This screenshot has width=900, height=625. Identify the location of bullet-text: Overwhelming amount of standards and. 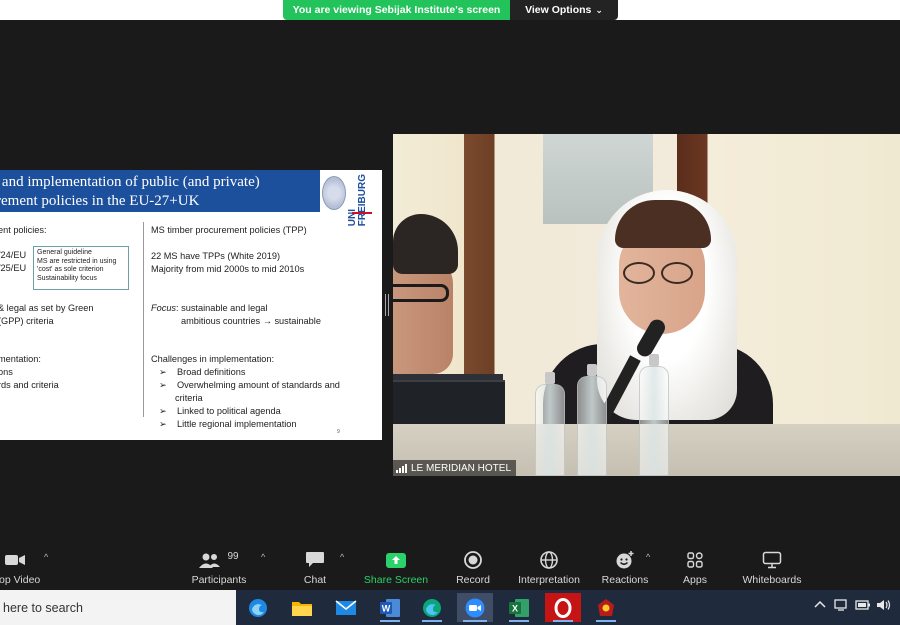
(258, 385).